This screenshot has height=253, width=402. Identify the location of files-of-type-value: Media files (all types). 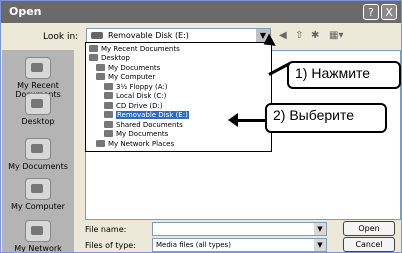
(193, 245).